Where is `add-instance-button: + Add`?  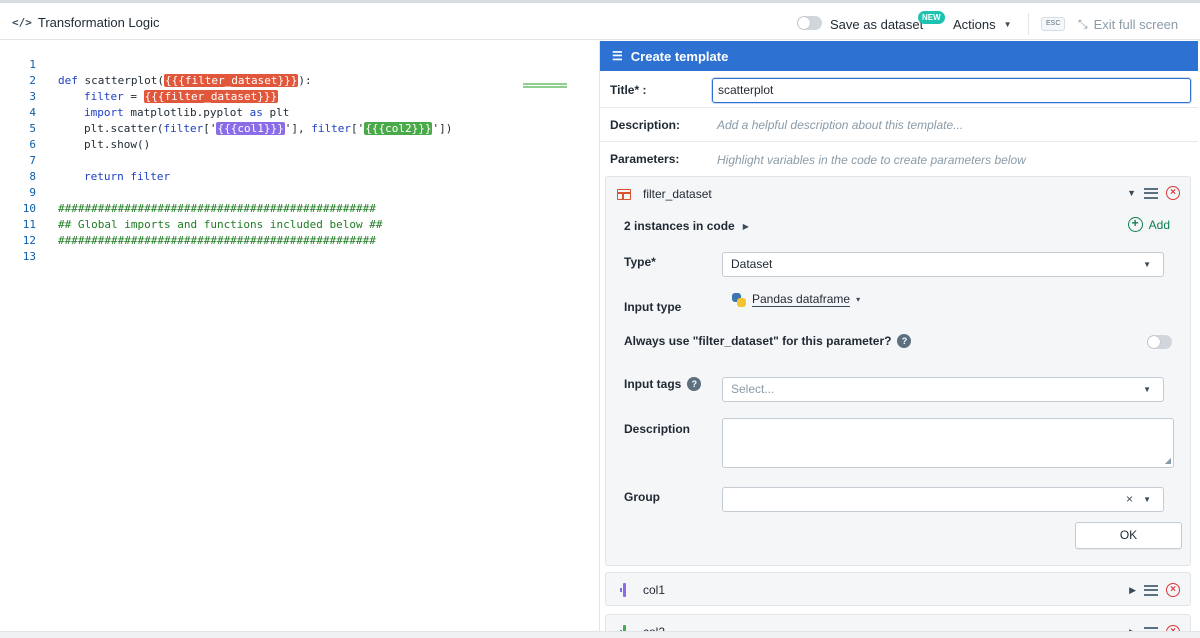
add-instance-button: + Add is located at coordinates (1148, 224).